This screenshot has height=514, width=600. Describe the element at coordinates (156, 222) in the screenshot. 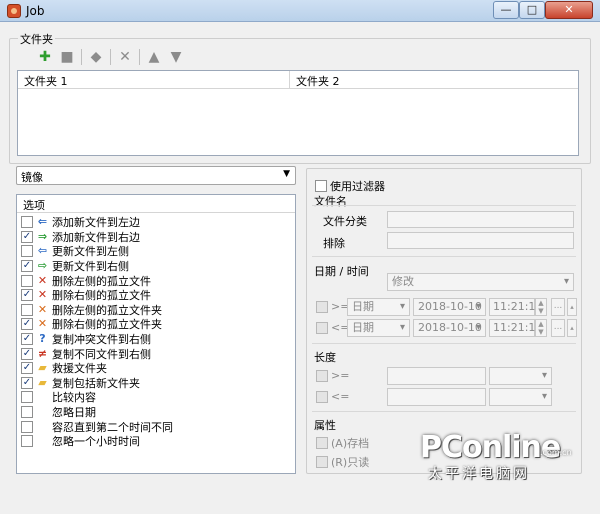

I see `option-item: ⇐ 添加新文件到左边` at that location.